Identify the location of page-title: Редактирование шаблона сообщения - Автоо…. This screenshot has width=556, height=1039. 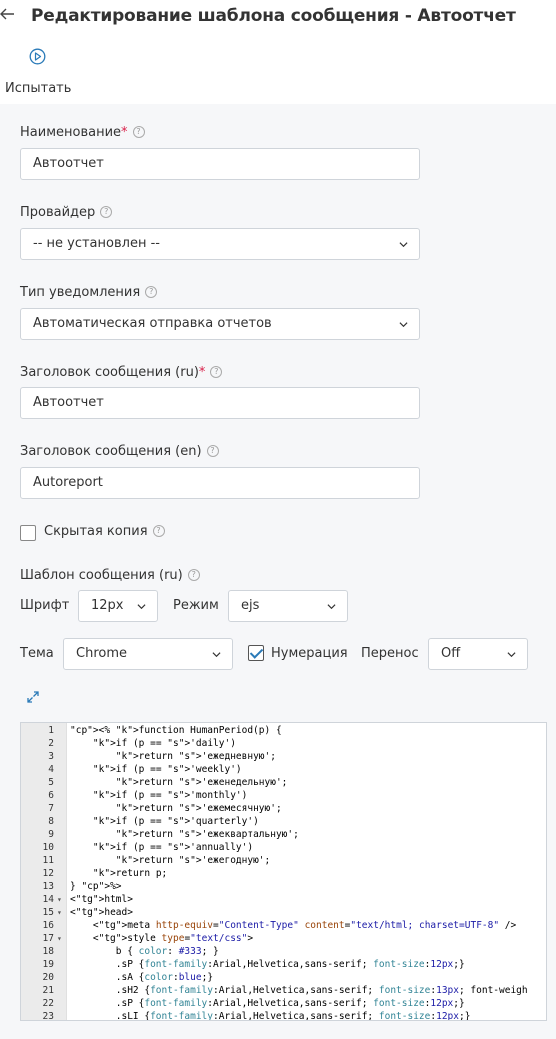
(273, 16).